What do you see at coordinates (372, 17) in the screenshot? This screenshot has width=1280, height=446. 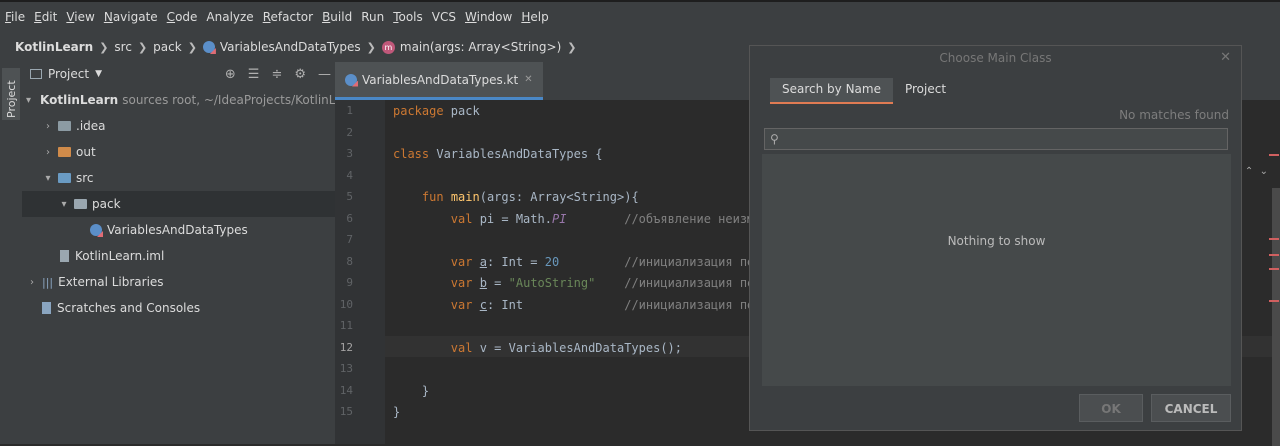 I see `menu-run: Run` at bounding box center [372, 17].